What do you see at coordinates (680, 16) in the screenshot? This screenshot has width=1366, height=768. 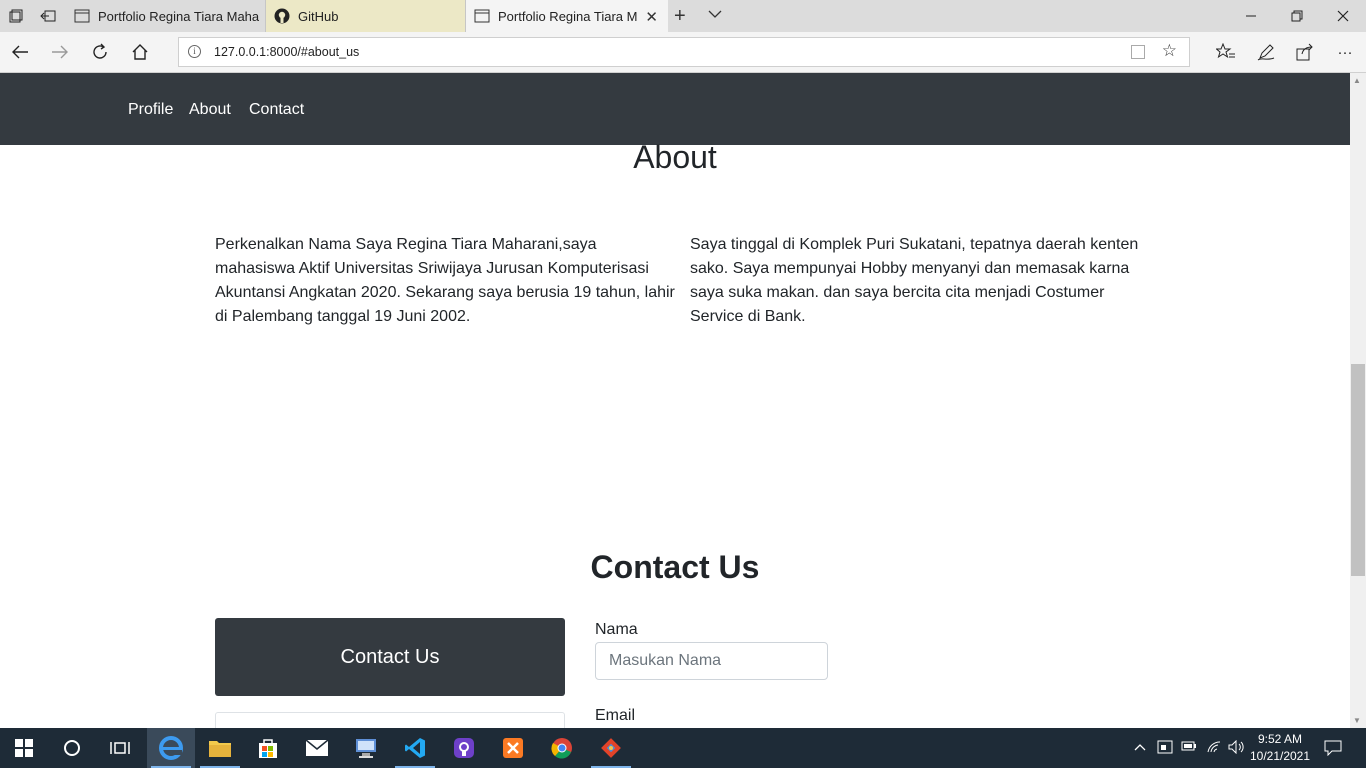 I see `new-tab-icon: +` at bounding box center [680, 16].